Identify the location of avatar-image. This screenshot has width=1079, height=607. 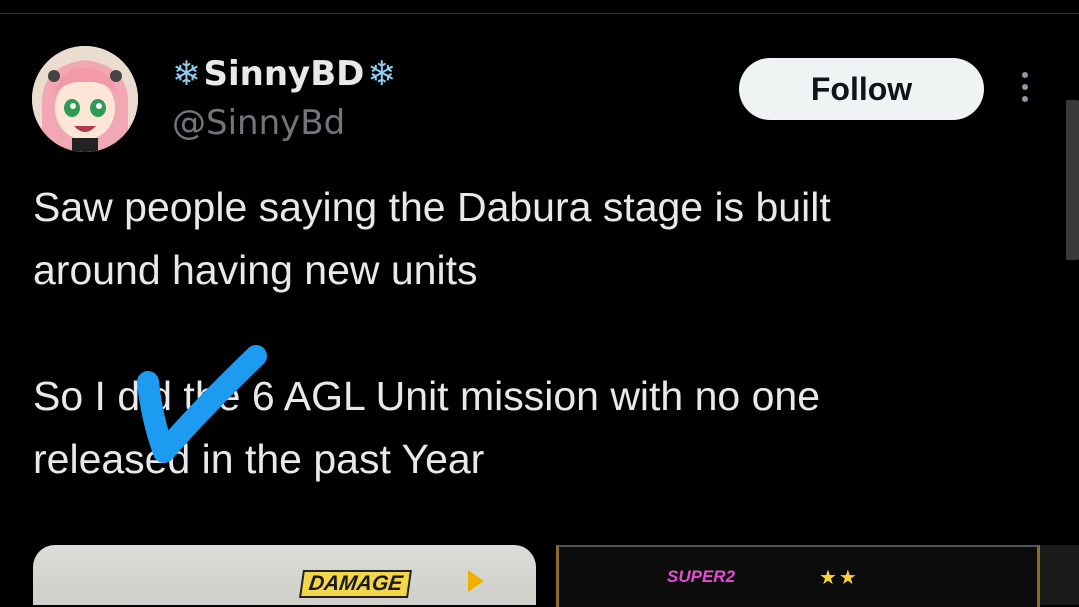
(85, 99).